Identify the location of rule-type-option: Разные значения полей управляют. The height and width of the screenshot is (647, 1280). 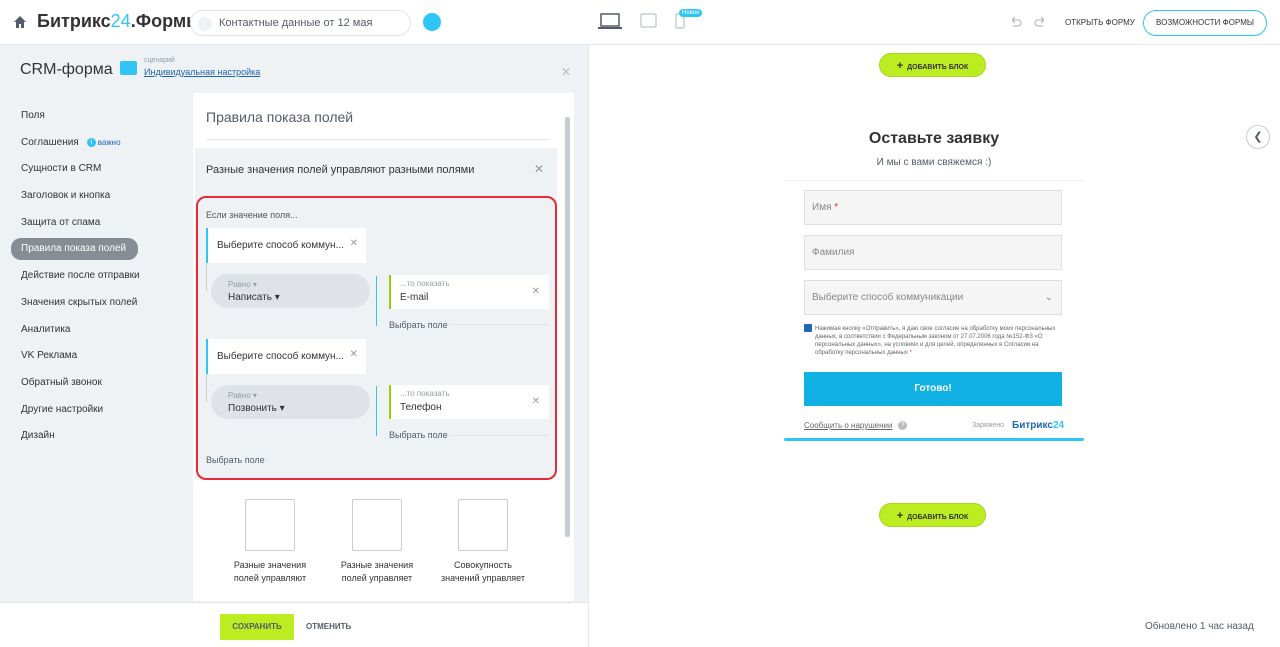
(270, 542).